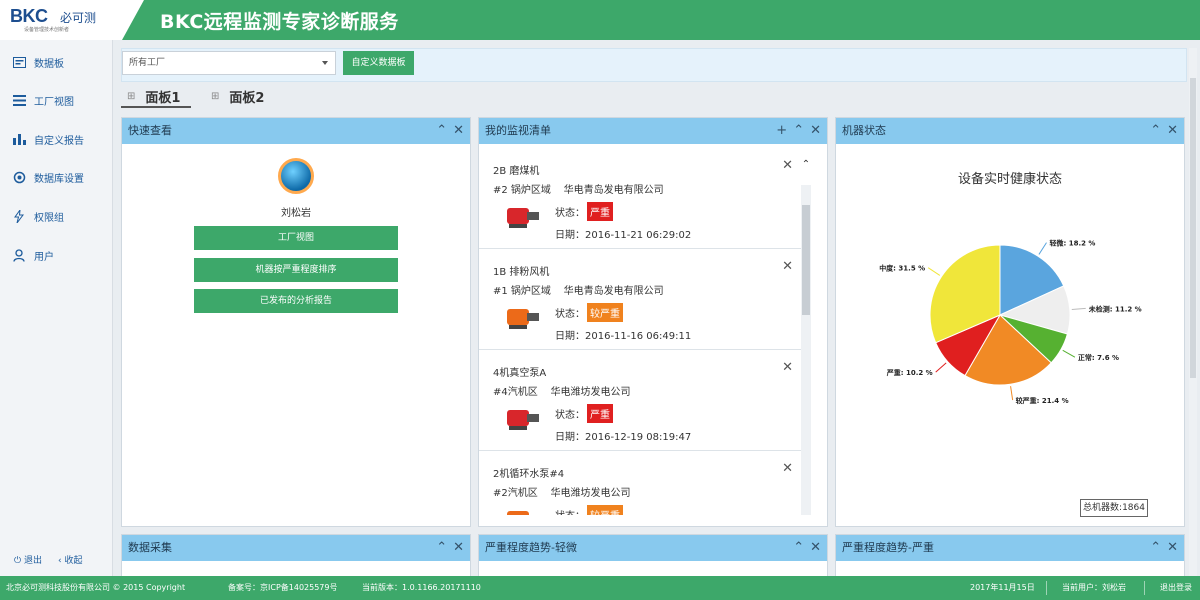 This screenshot has width=1200, height=600. What do you see at coordinates (806, 513) in the screenshot?
I see `scroll-down-icon: ⌄` at bounding box center [806, 513].